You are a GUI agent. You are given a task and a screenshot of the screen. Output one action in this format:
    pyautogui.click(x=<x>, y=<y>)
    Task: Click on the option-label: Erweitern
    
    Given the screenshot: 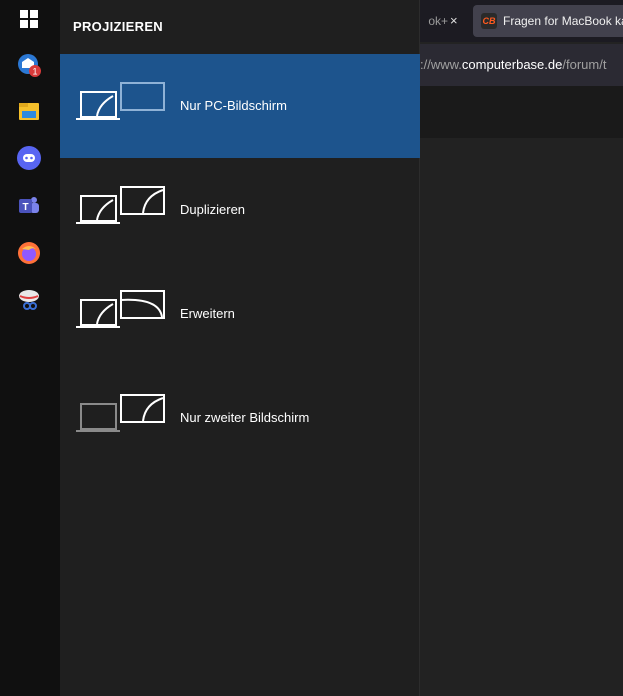 What is the action you would take?
    pyautogui.click(x=207, y=313)
    